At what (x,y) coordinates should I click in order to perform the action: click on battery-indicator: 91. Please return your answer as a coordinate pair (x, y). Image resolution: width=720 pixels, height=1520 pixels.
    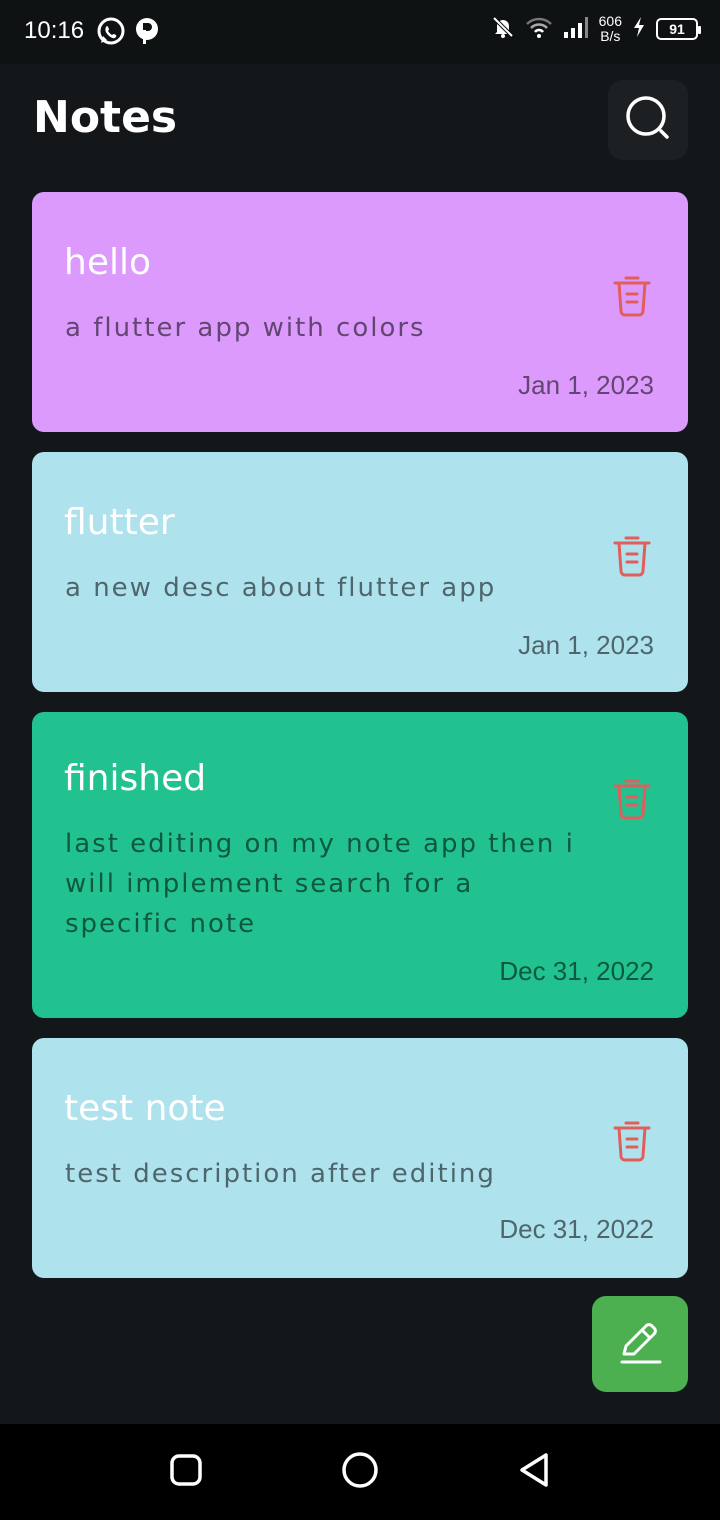
    Looking at the image, I should click on (678, 29).